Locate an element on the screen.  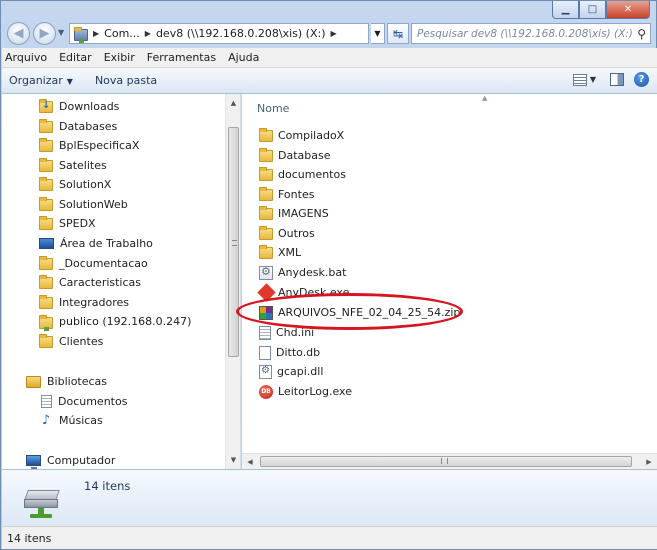
nav-item-documentos: Documentos is located at coordinates (83, 401).